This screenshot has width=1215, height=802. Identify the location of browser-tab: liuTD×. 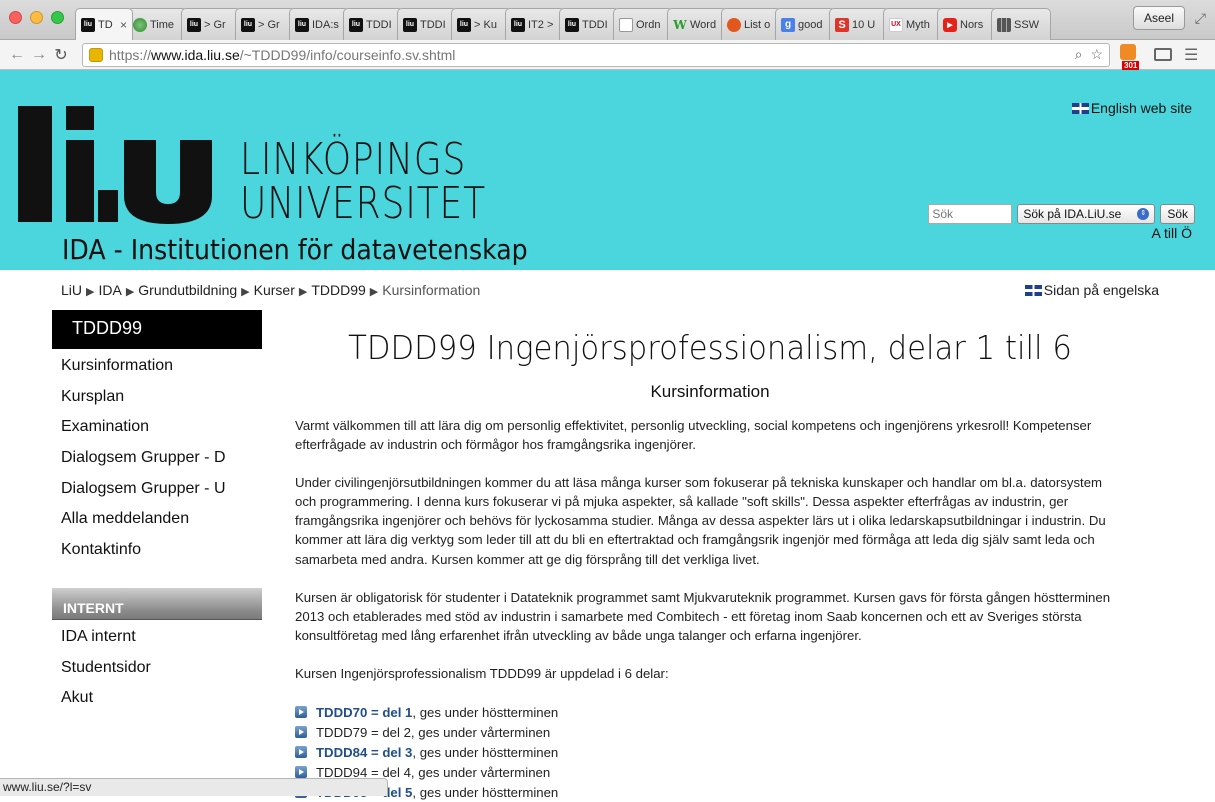
(104, 24).